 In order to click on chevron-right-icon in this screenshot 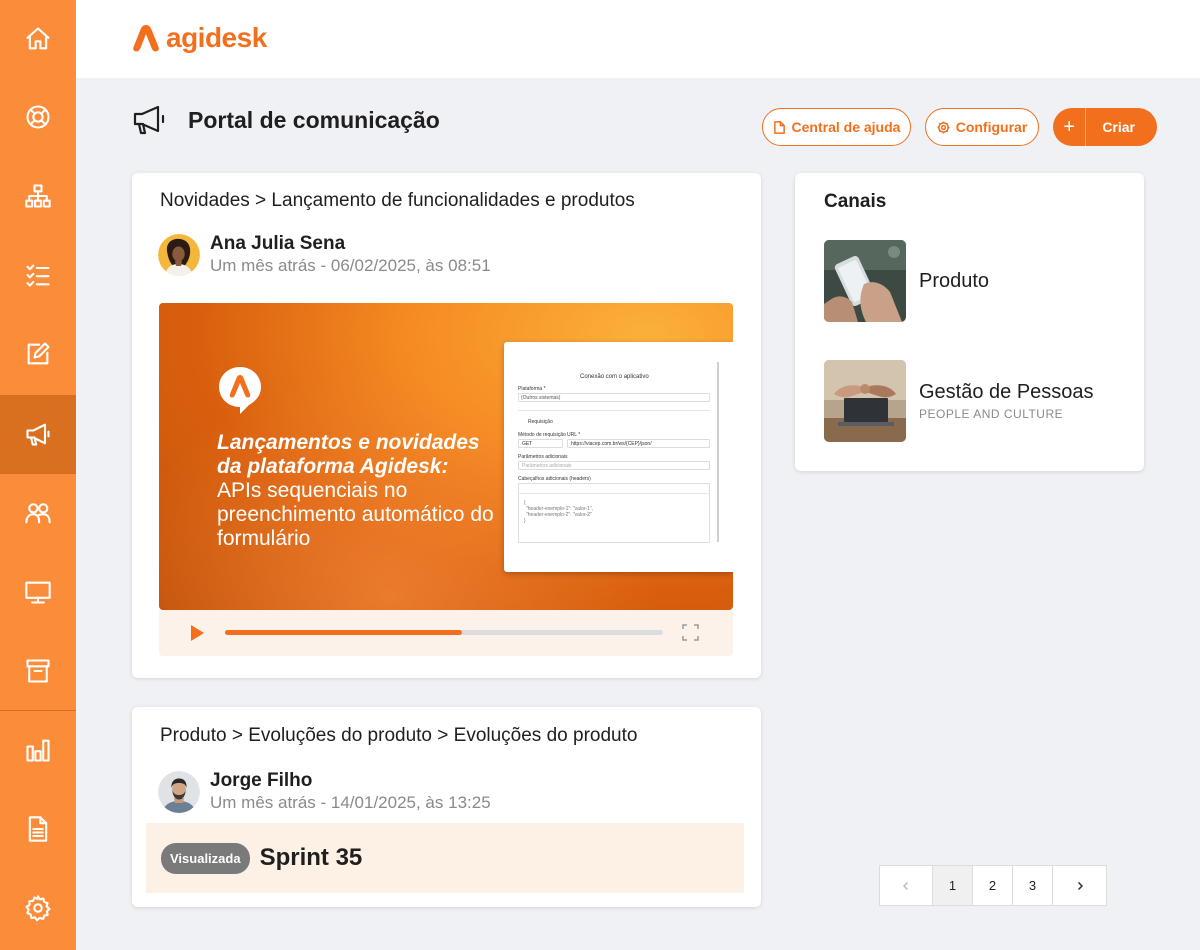, I will do `click(1080, 885)`.